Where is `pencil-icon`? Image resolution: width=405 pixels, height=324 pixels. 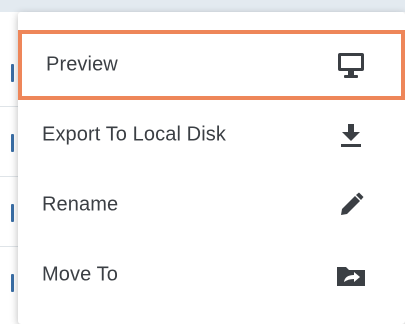 pencil-icon is located at coordinates (351, 205).